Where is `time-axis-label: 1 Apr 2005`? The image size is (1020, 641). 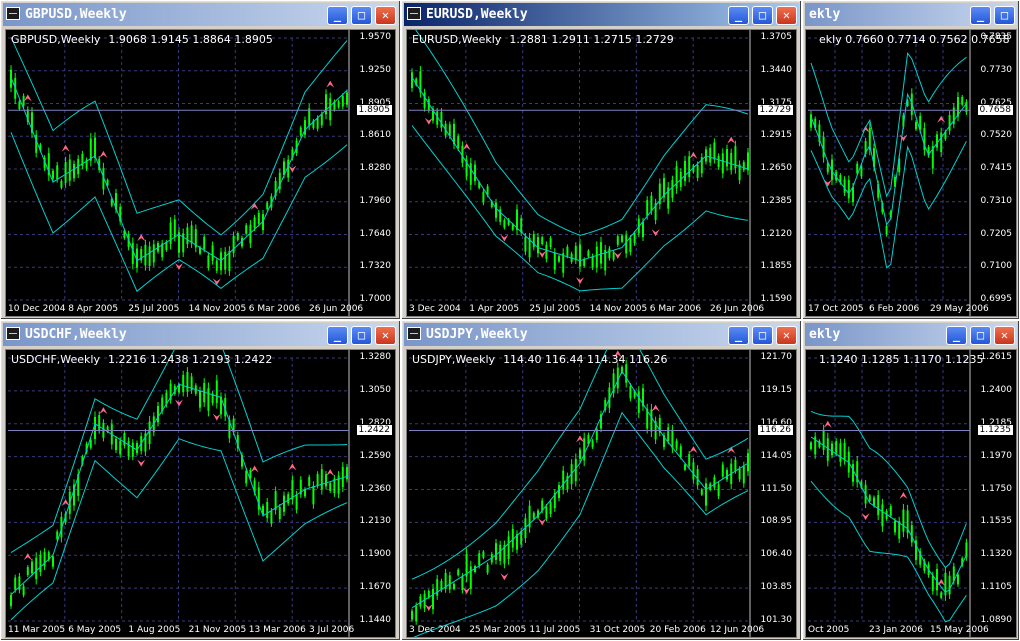
time-axis-label: 1 Apr 2005 is located at coordinates (494, 309).